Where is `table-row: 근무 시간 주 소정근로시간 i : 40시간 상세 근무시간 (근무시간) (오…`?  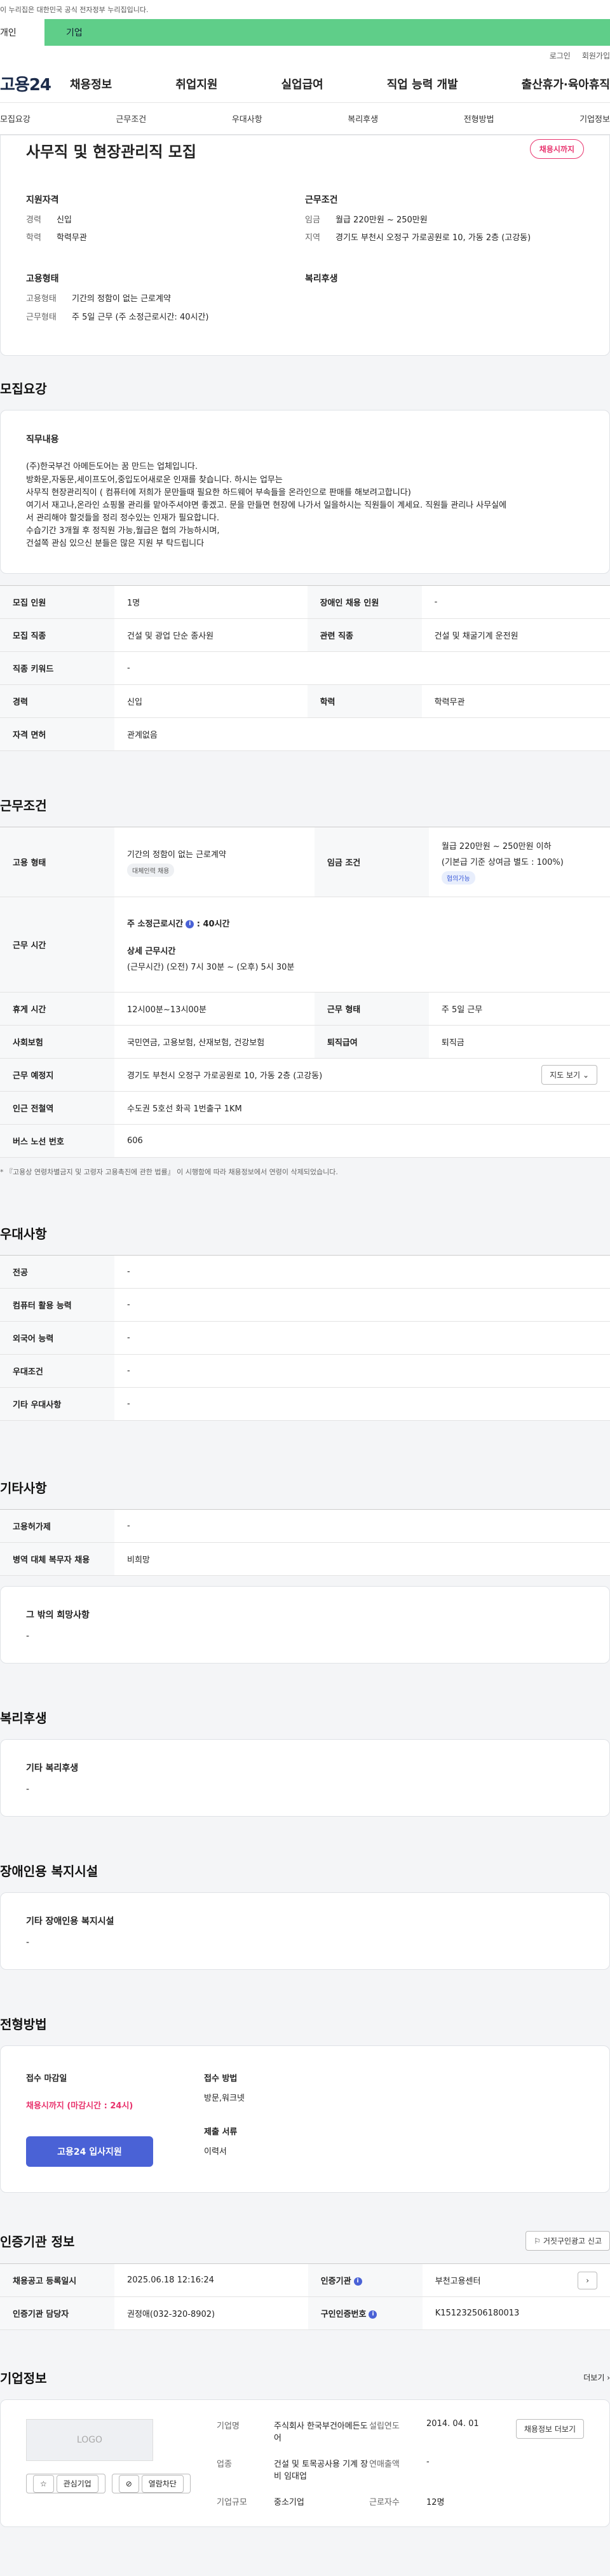
table-row: 근무 시간 주 소정근로시간 i : 40시간 상세 근무시간 (근무시간) (오… is located at coordinates (305, 945).